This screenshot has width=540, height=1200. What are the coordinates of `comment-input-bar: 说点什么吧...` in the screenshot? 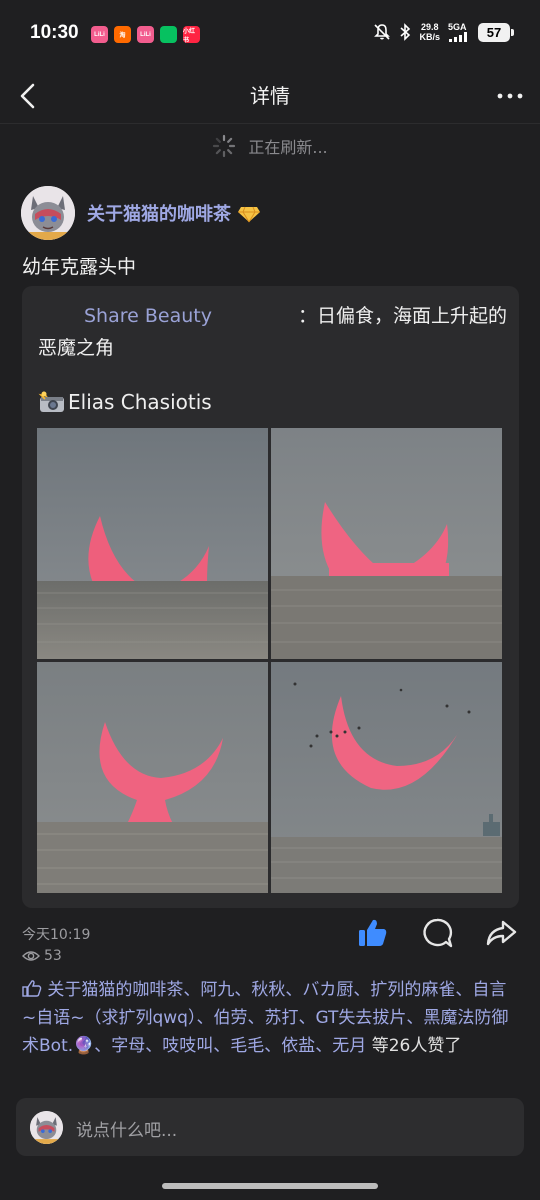 It's located at (270, 1127).